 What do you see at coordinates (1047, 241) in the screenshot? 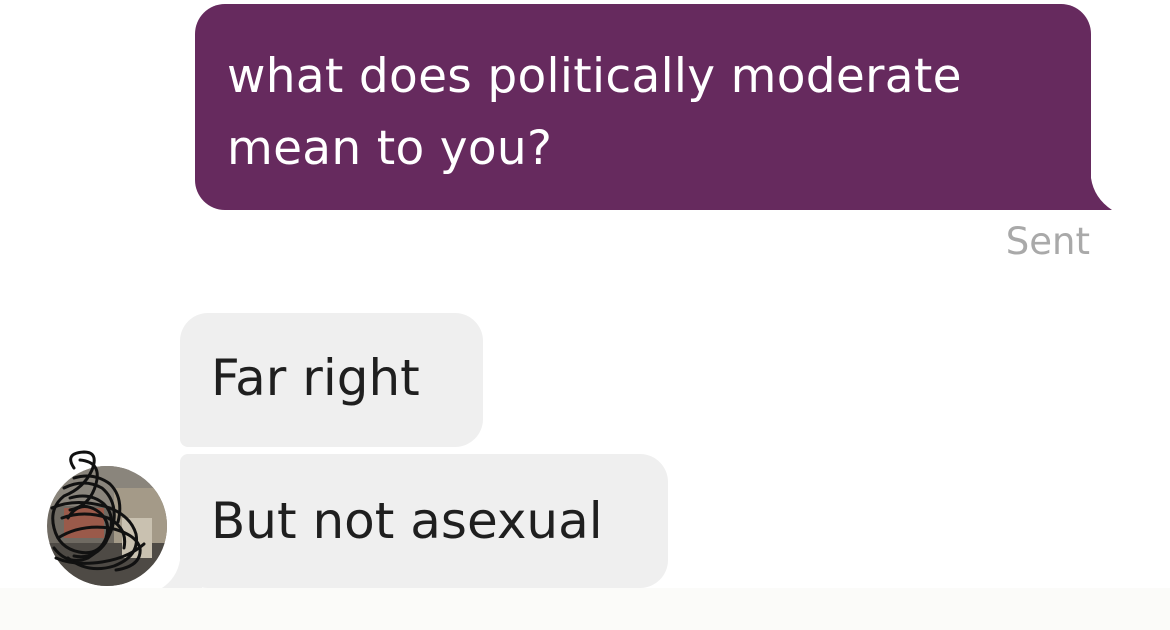
I see `message-status: Sent` at bounding box center [1047, 241].